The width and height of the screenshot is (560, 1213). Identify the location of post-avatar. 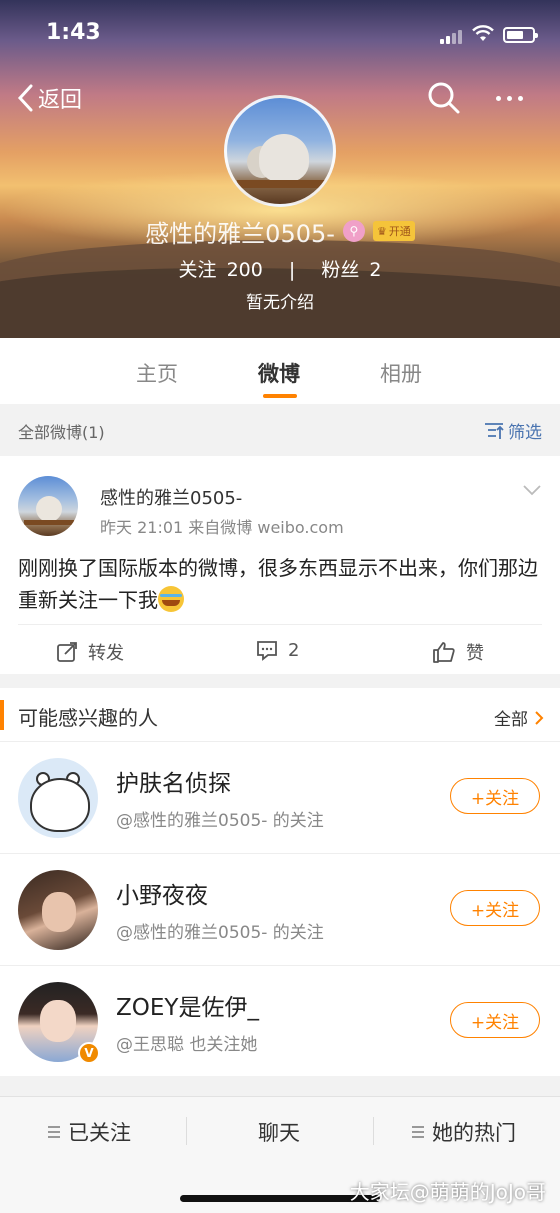
(48, 506).